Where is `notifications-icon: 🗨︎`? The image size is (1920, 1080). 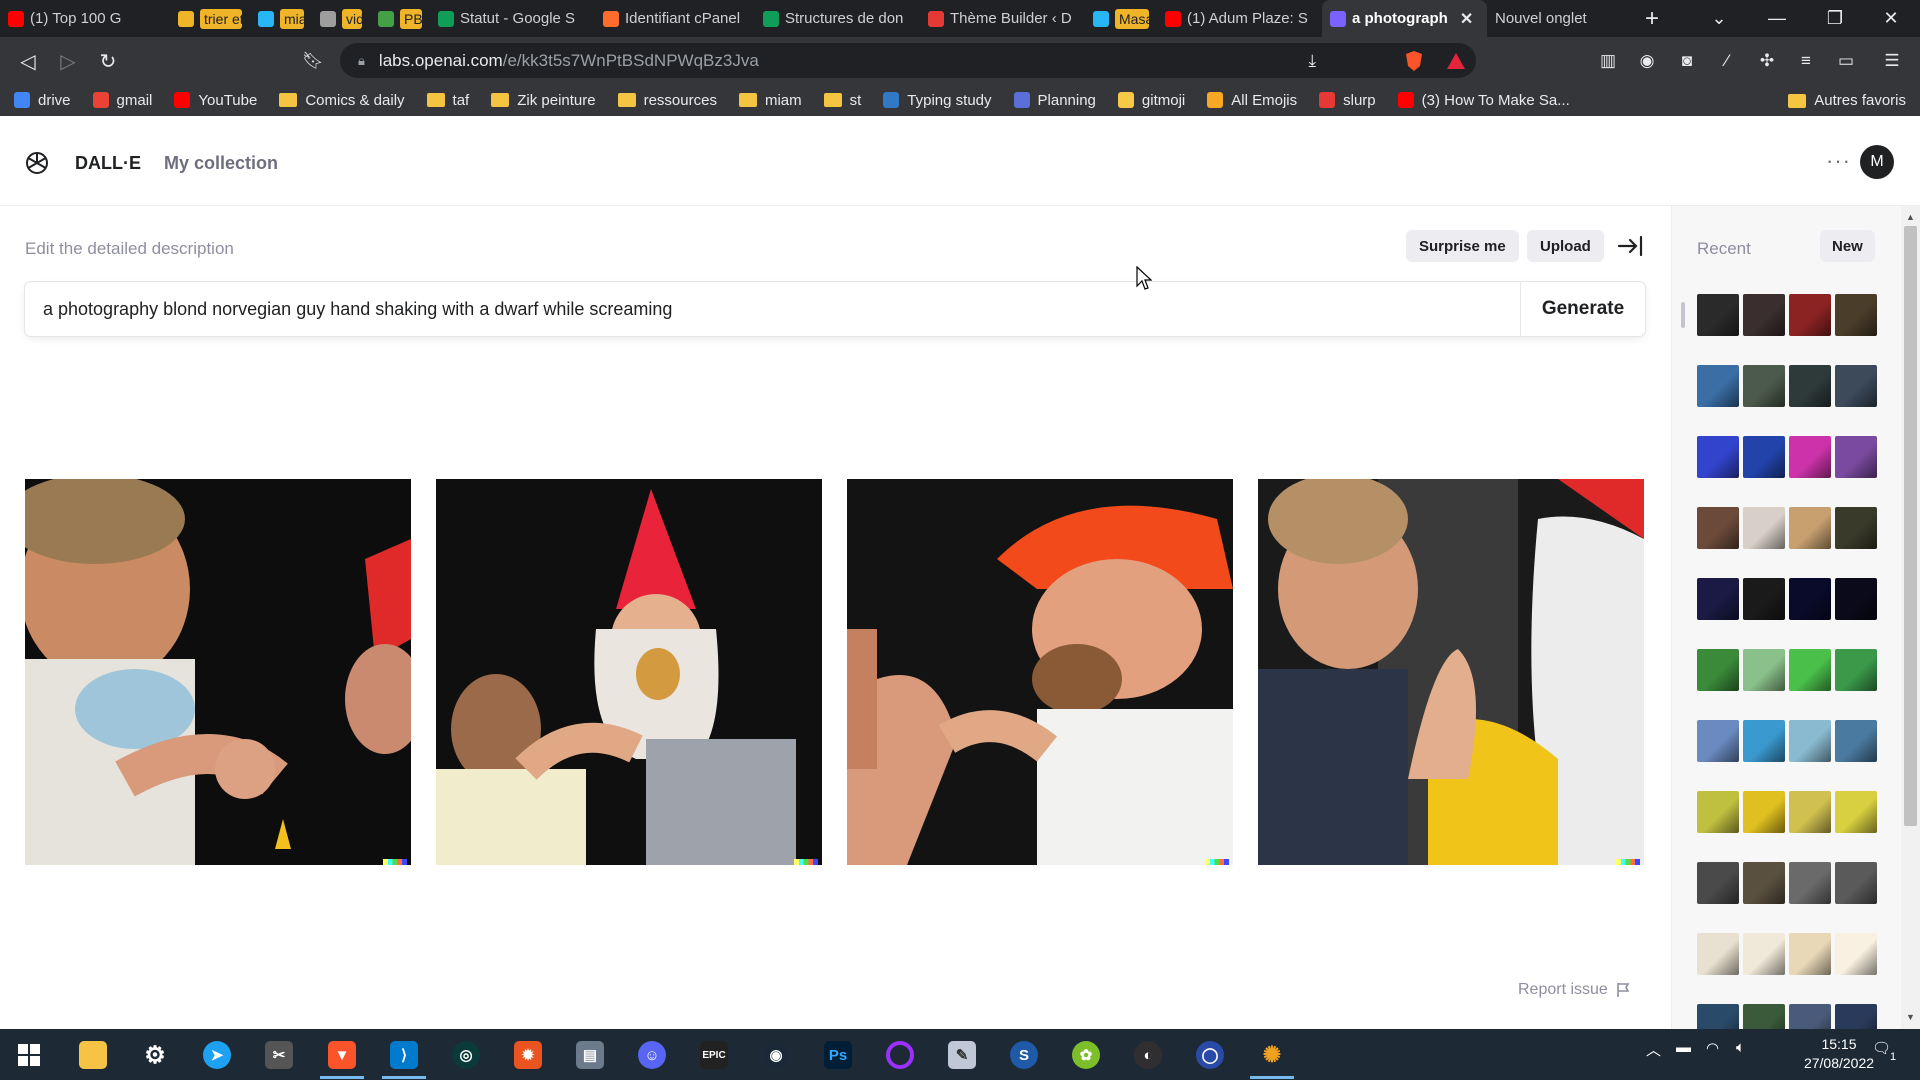
notifications-icon: 🗨︎ is located at coordinates (1881, 1048).